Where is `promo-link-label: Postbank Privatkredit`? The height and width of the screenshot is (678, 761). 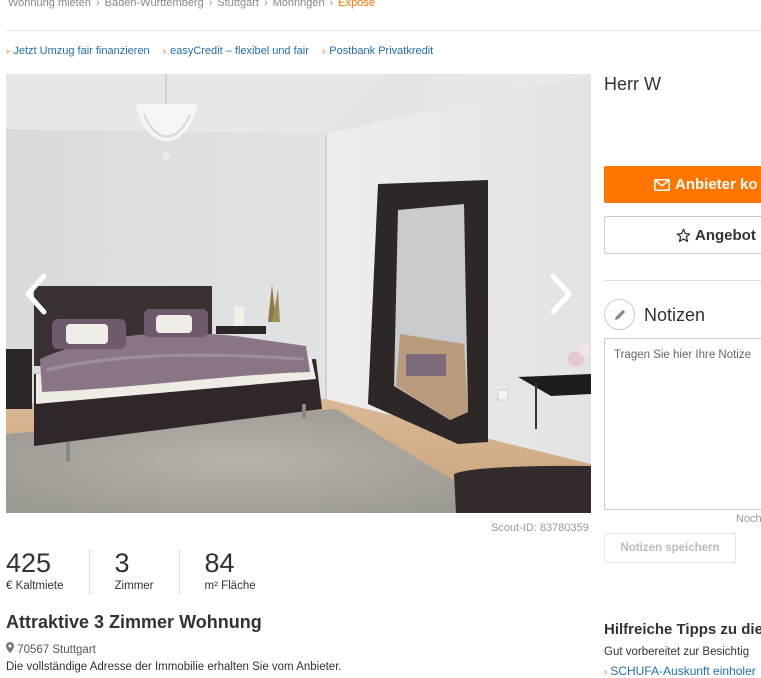
promo-link-label: Postbank Privatkredit is located at coordinates (381, 51).